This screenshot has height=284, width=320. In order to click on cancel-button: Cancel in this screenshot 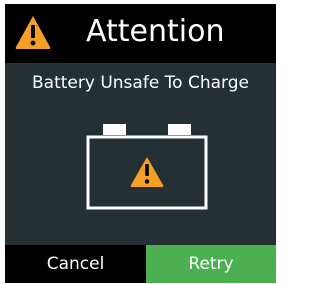, I will do `click(75, 264)`.